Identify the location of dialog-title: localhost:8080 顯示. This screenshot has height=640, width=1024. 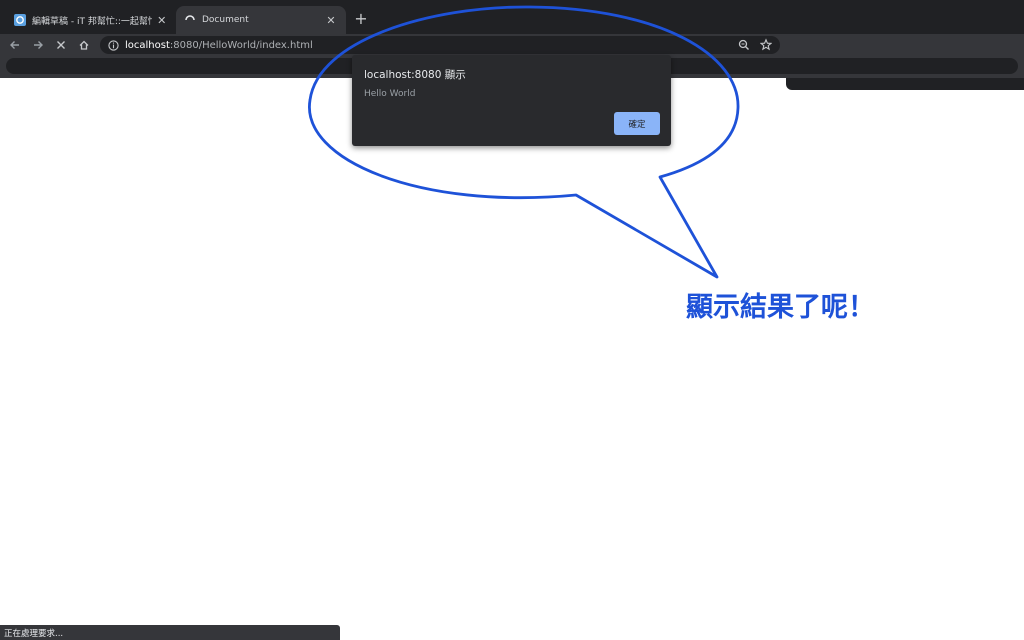
(415, 75).